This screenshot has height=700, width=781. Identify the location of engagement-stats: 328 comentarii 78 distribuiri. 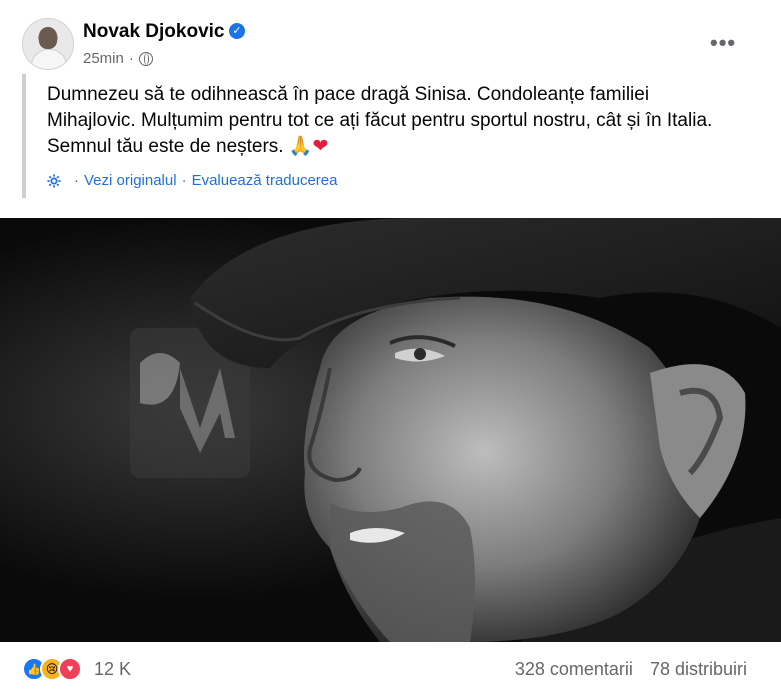
(631, 669).